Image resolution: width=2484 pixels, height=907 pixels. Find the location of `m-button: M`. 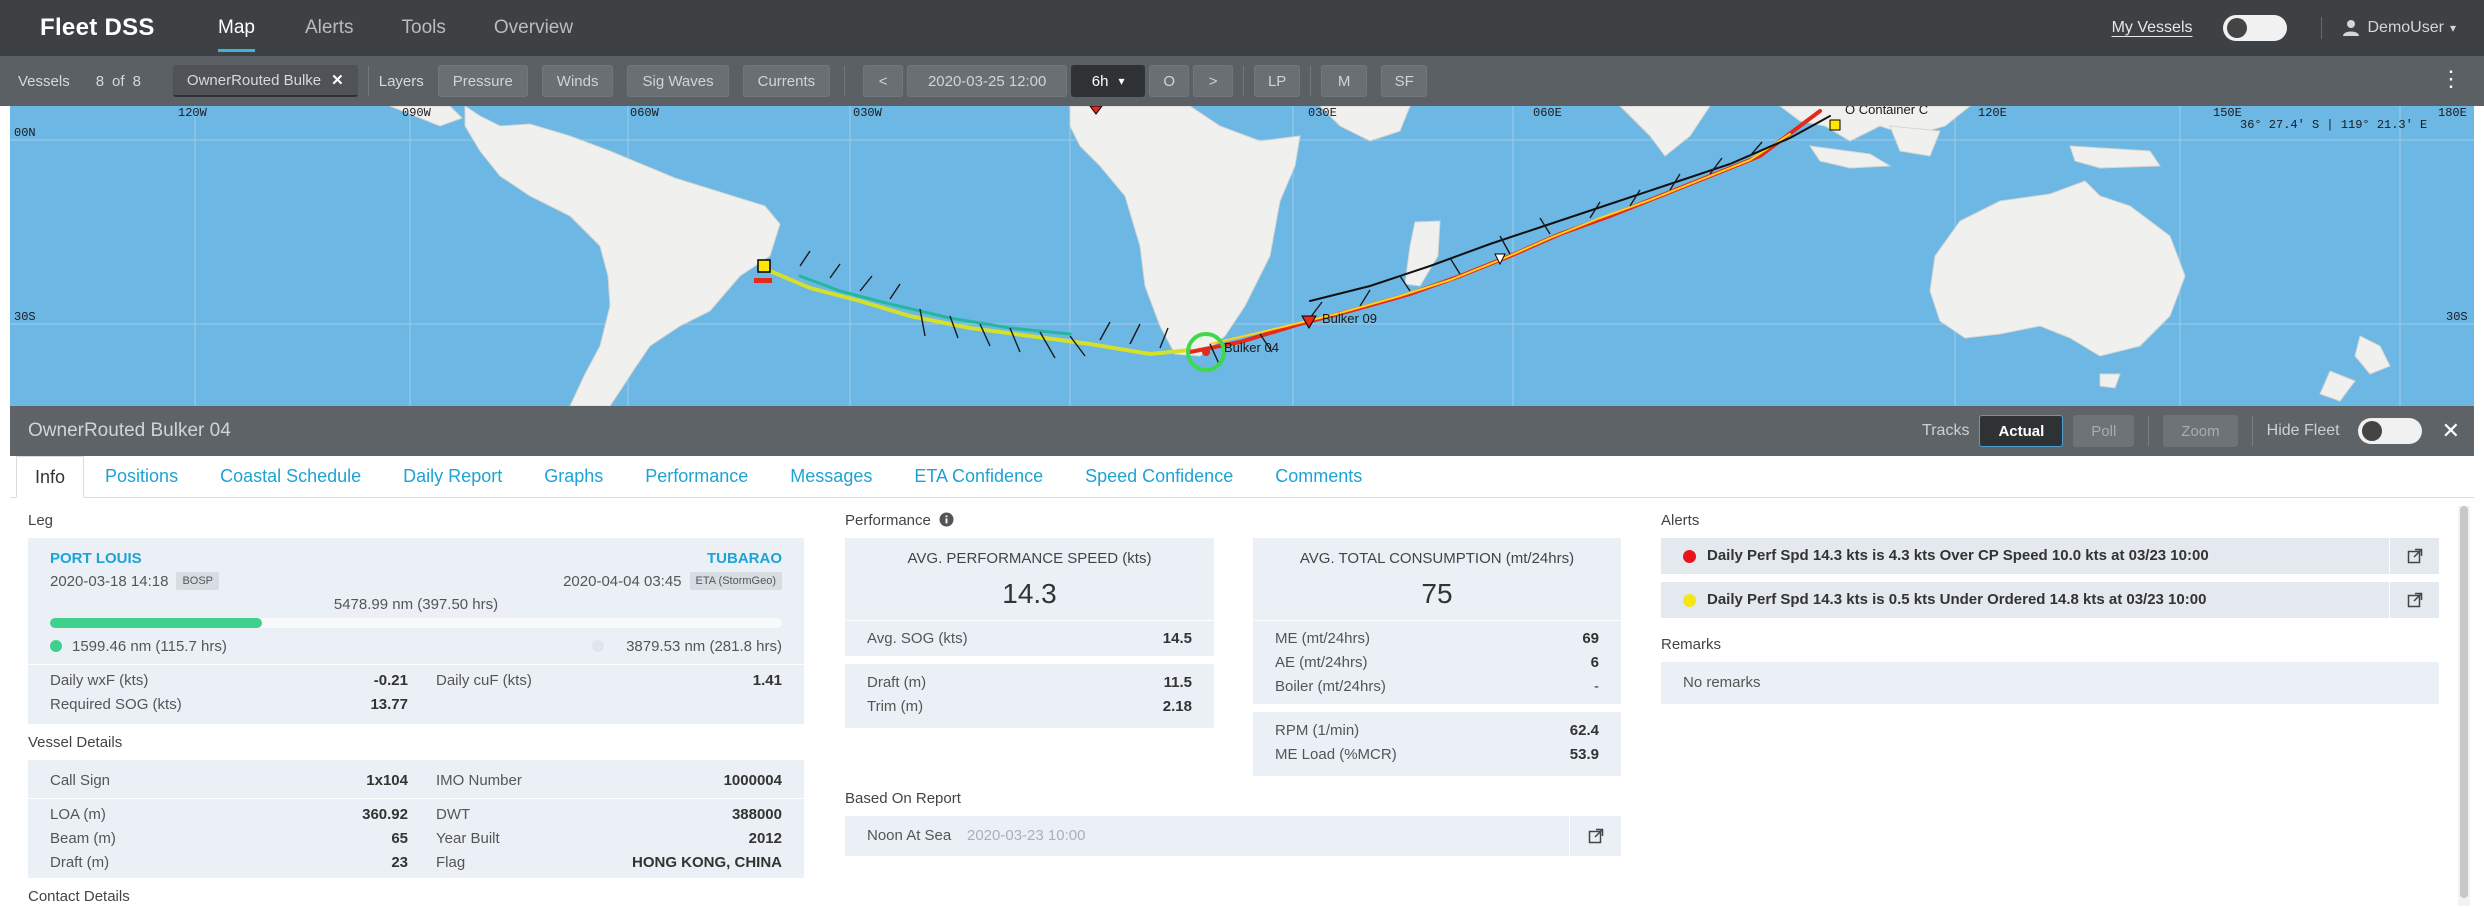

m-button: M is located at coordinates (1344, 81).